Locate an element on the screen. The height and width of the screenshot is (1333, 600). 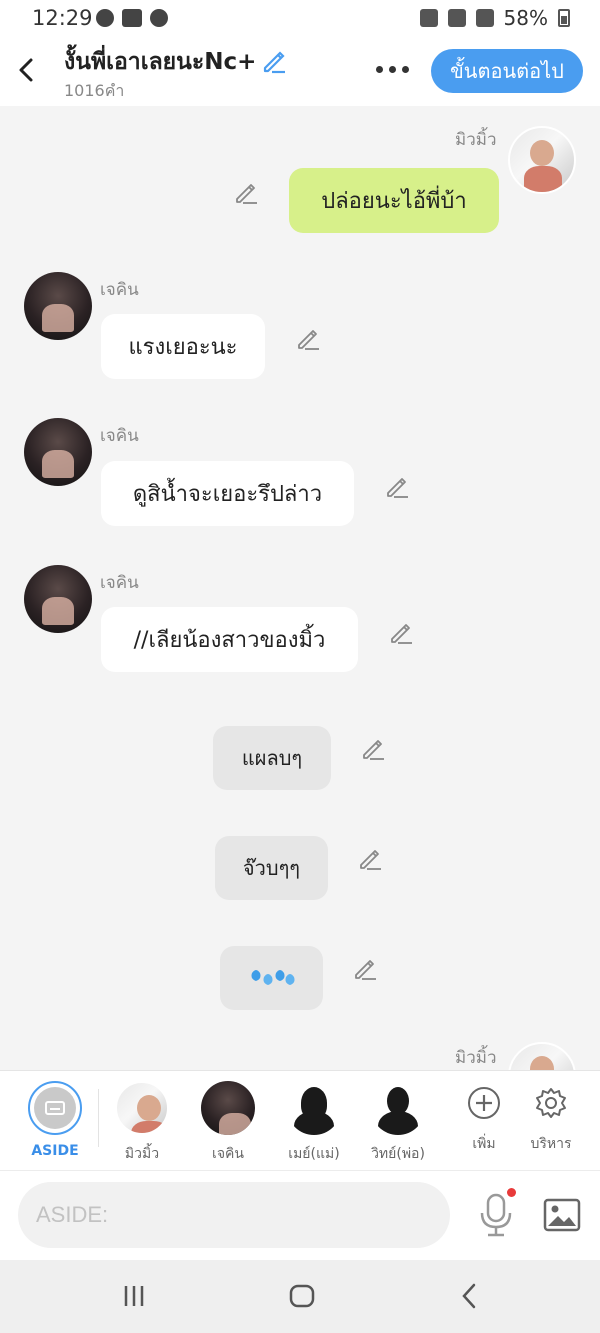
manage-characters-button: บริหาร is located at coordinates (551, 1118).